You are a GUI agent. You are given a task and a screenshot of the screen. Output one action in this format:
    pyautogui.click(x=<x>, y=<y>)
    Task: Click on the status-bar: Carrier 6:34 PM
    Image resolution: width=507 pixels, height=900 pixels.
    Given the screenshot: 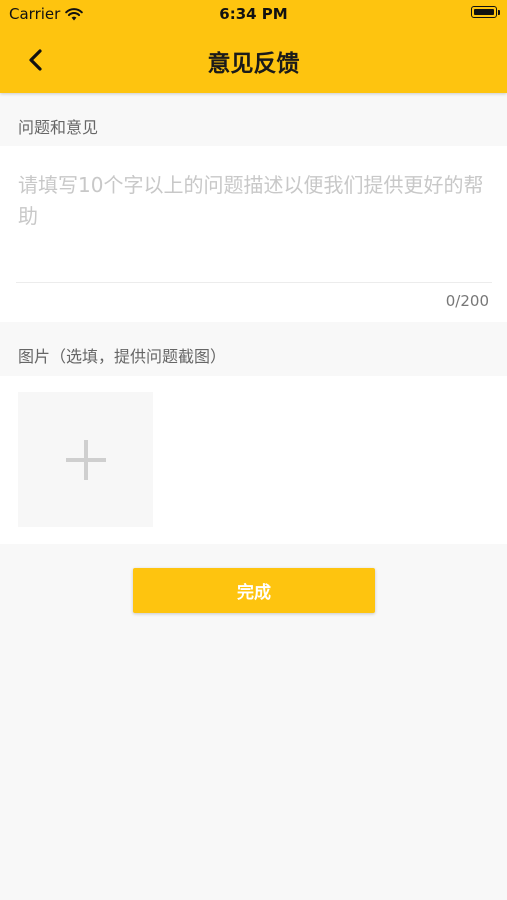 What is the action you would take?
    pyautogui.click(x=253, y=14)
    